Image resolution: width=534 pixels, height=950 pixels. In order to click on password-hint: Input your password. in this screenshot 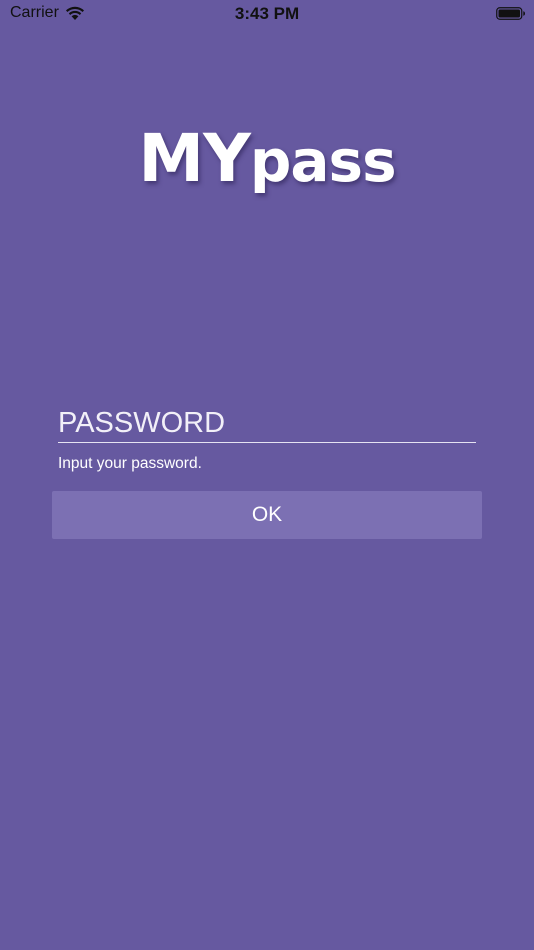, I will do `click(130, 463)`.